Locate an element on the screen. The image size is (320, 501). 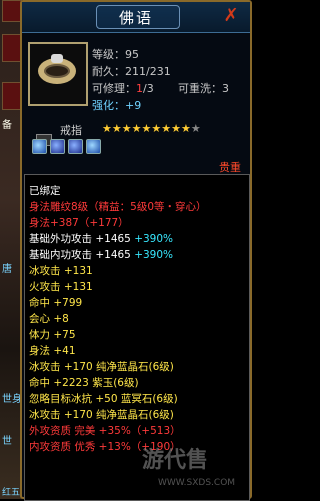
ring-gem-icon is located at coordinates (57, 58).